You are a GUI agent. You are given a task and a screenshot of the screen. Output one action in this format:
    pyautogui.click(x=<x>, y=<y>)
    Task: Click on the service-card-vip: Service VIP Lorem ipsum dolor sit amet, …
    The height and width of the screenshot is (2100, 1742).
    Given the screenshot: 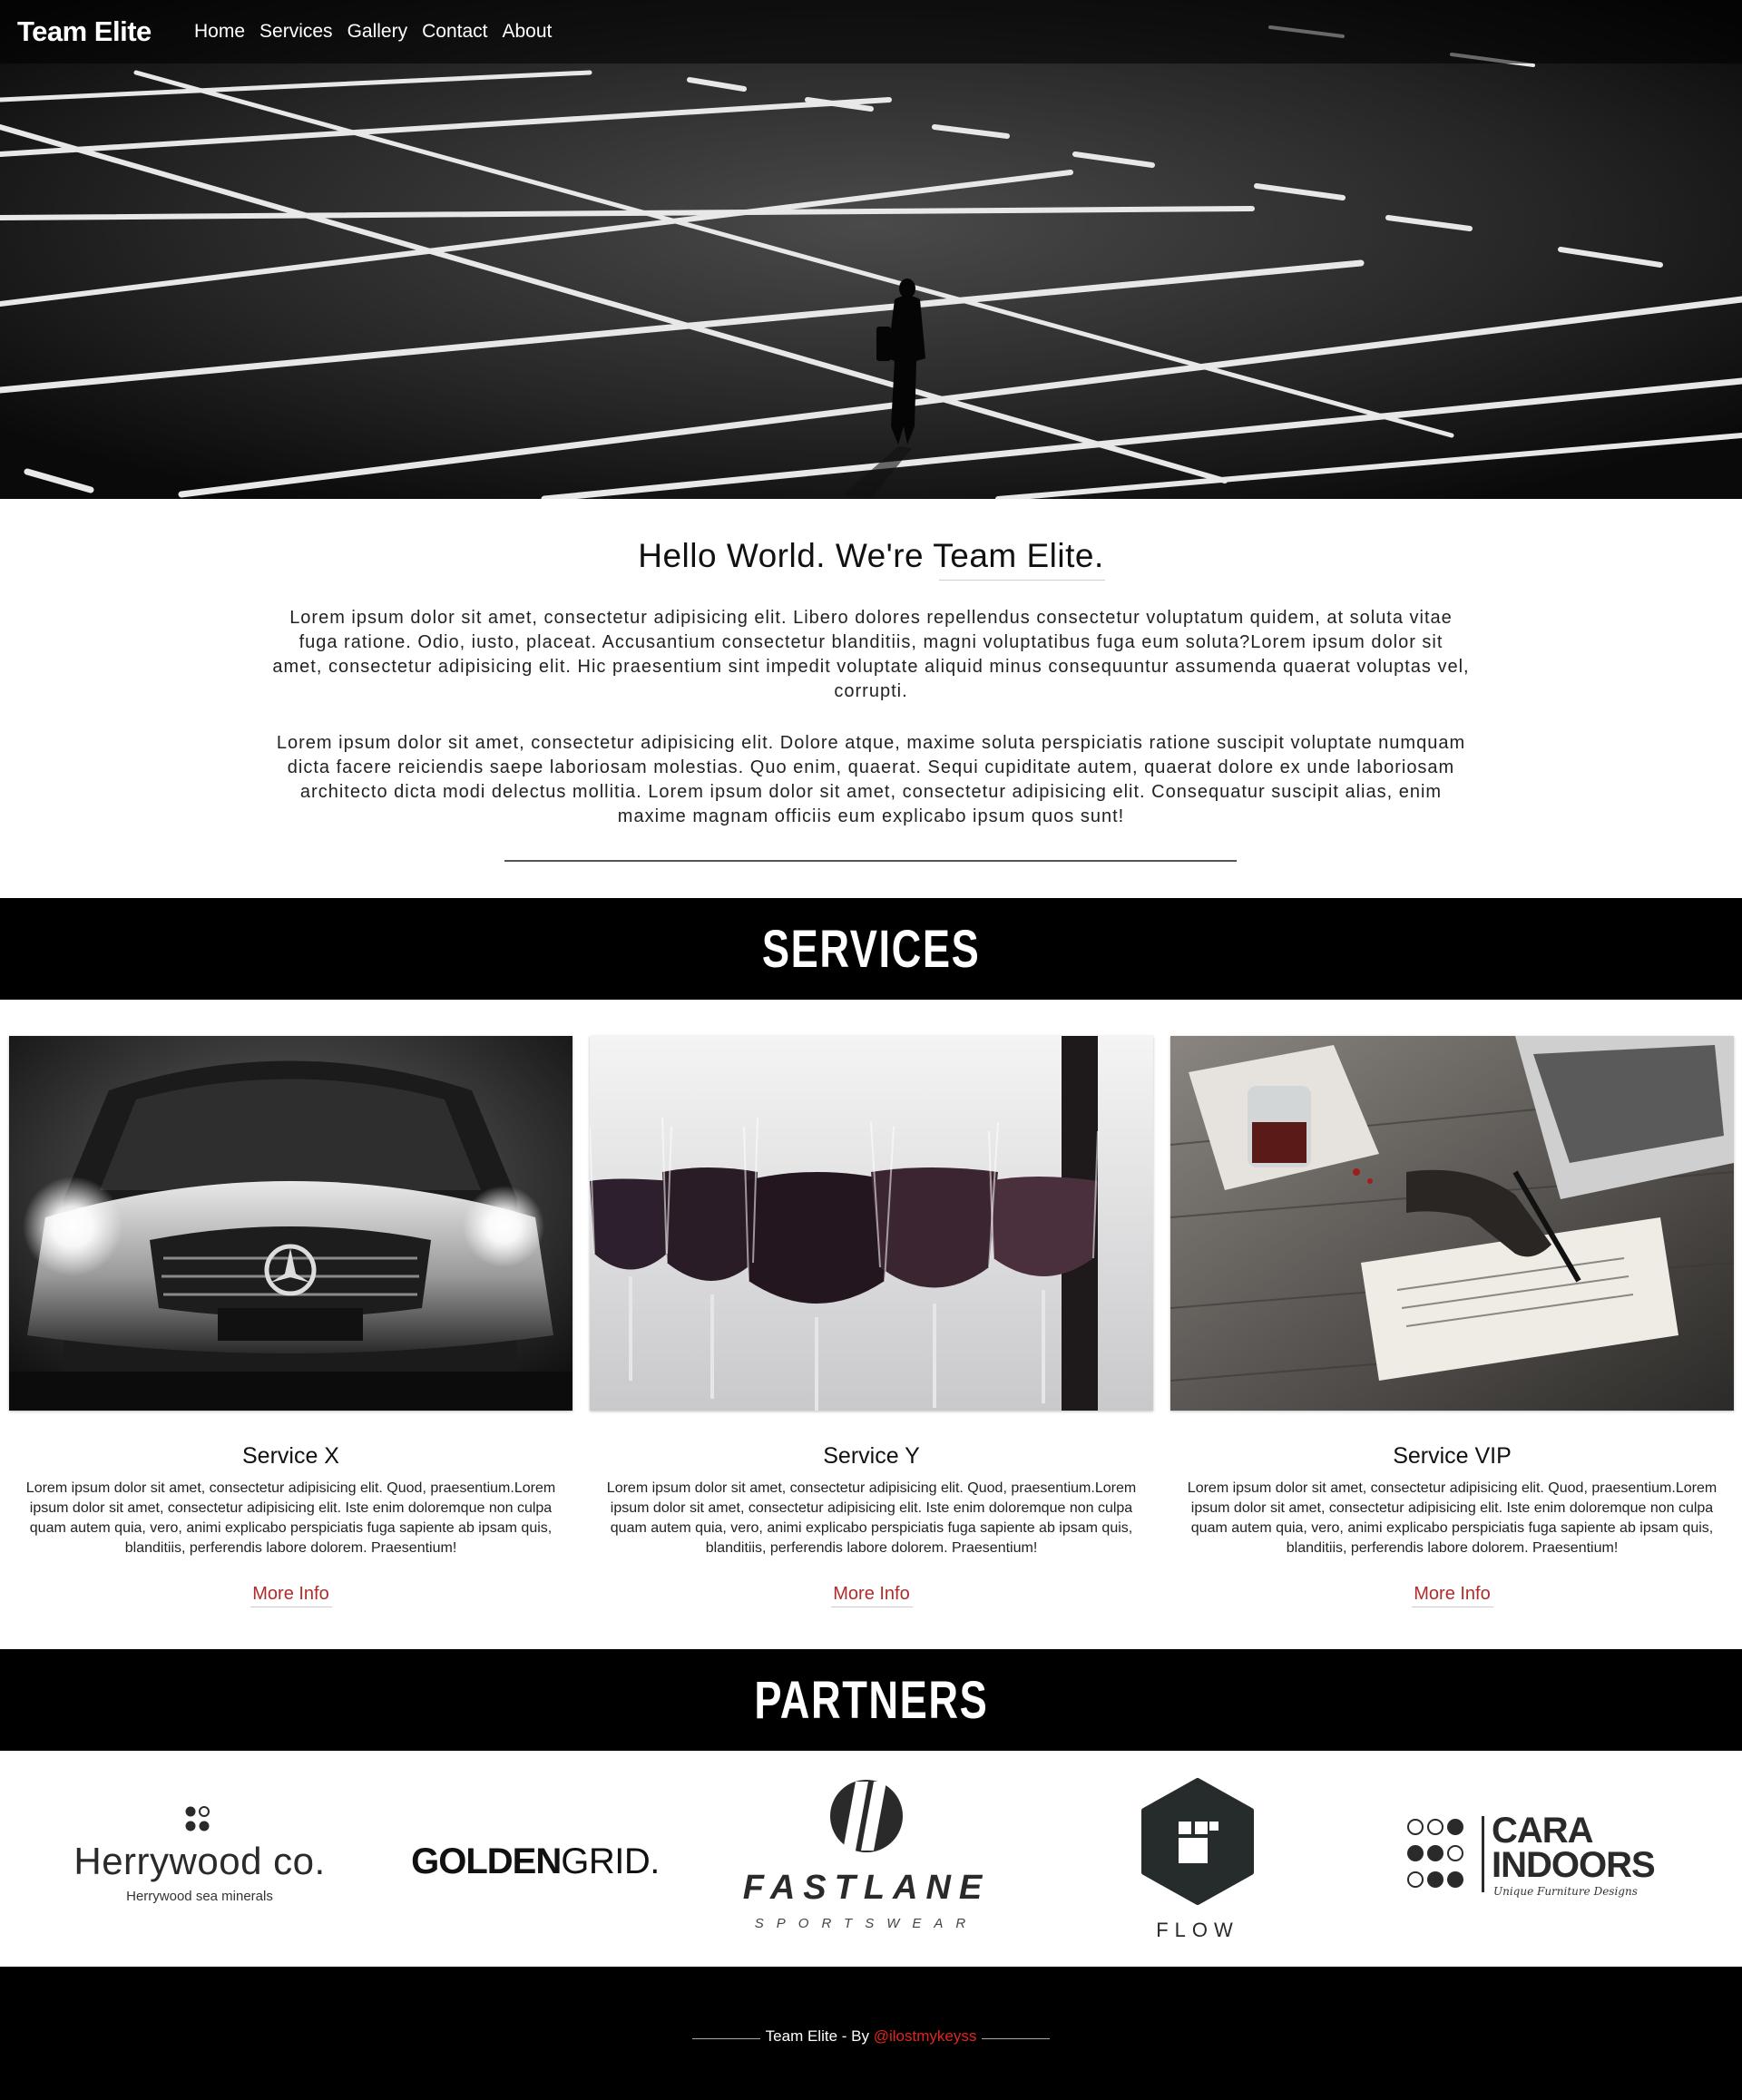 What is the action you would take?
    pyautogui.click(x=1452, y=1321)
    